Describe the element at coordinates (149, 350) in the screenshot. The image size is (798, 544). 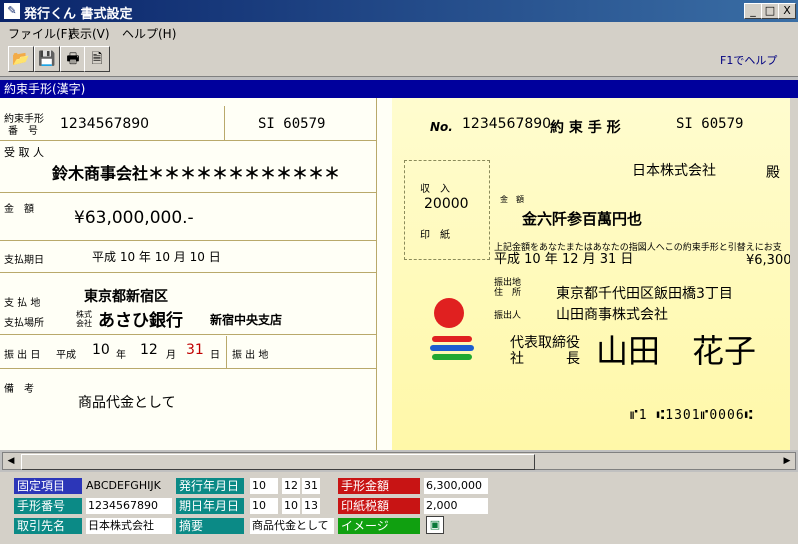
I see `issue-month: 12` at that location.